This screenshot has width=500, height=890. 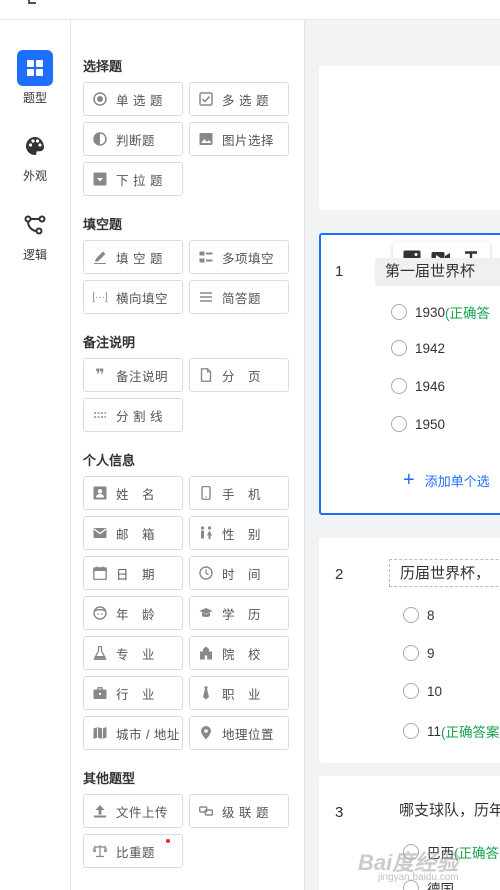 What do you see at coordinates (206, 493) in the screenshot?
I see `phone-icon` at bounding box center [206, 493].